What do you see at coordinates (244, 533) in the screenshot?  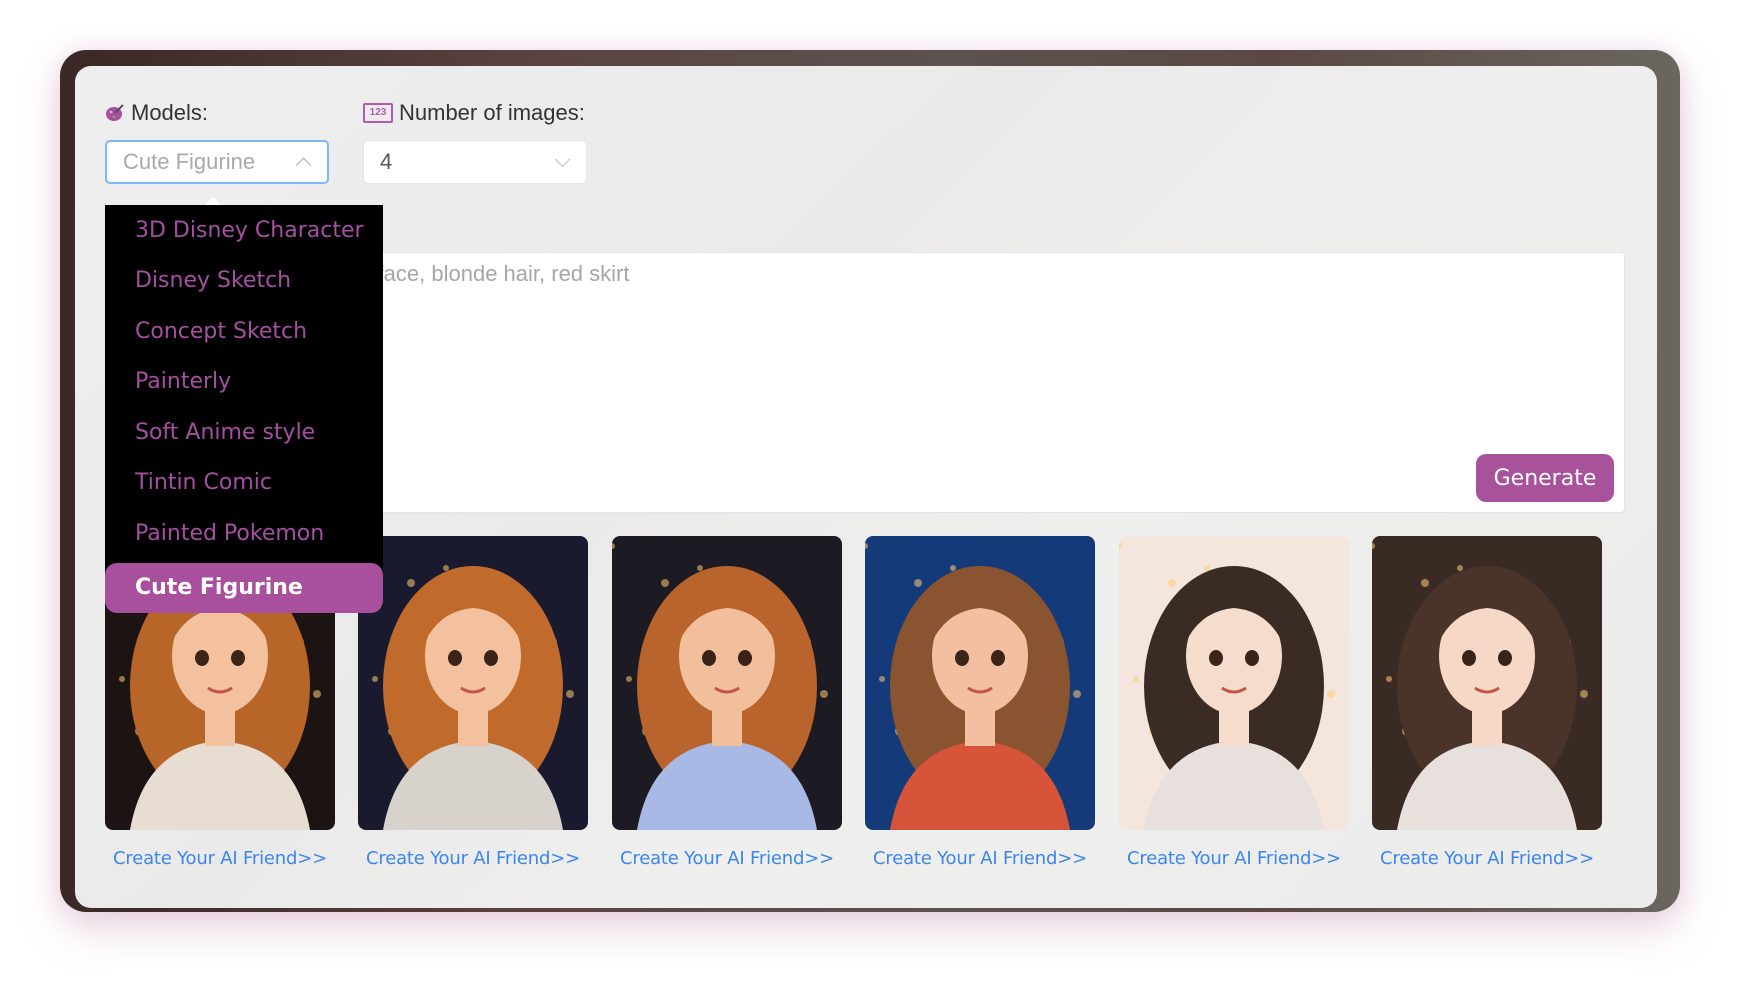 I see `model-option-painted-pokemon: Painted Pokemon` at bounding box center [244, 533].